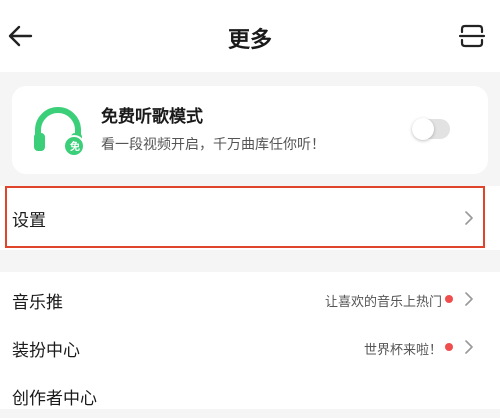 The height and width of the screenshot is (418, 500). Describe the element at coordinates (213, 145) in the screenshot. I see `free-mode-subtitle: 看一段视频开启，千万曲库任你听！` at that location.